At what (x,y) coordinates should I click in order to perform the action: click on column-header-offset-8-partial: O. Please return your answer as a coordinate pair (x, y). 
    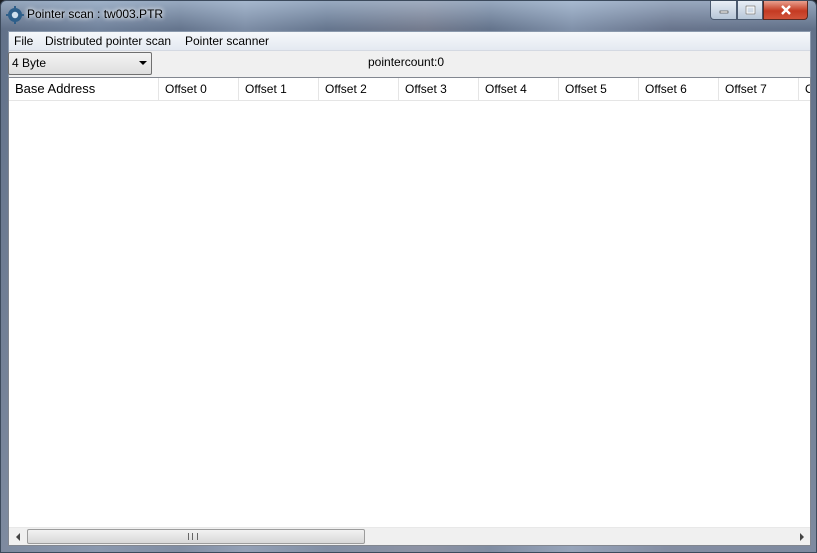
    Looking at the image, I should click on (804, 89).